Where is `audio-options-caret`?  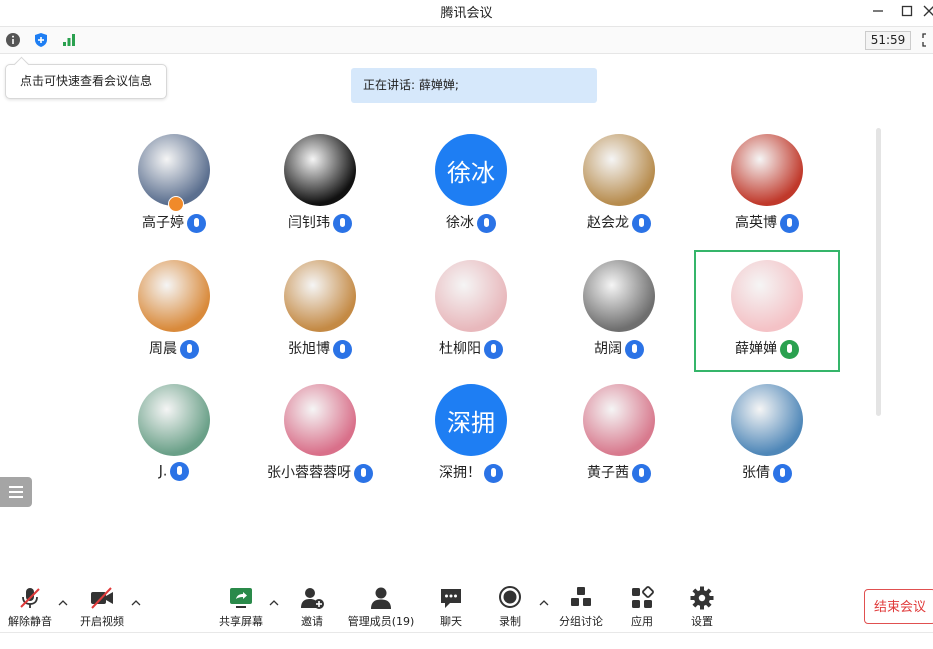 audio-options-caret is located at coordinates (63, 602).